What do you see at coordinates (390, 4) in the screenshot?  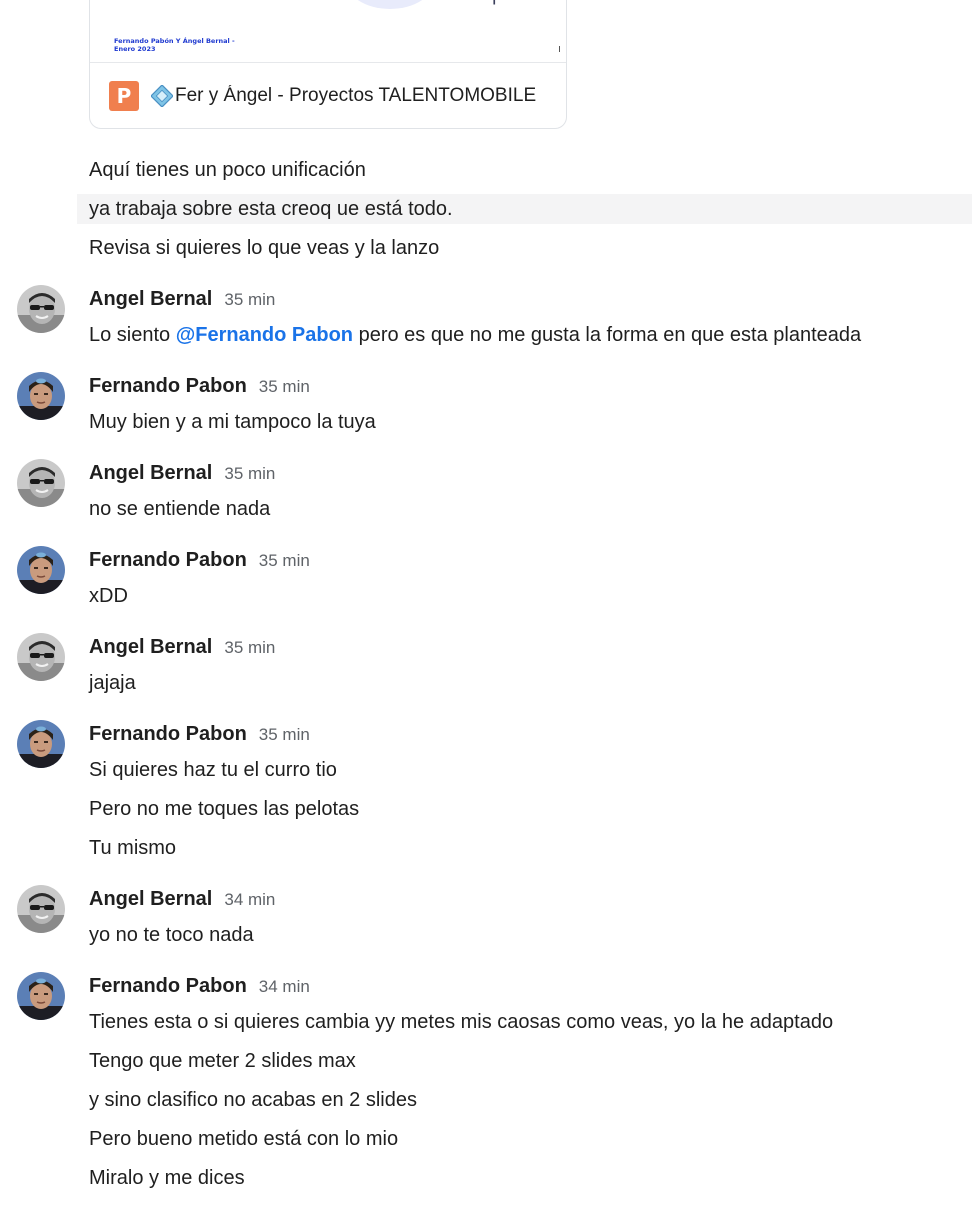 I see `preview-graphic` at bounding box center [390, 4].